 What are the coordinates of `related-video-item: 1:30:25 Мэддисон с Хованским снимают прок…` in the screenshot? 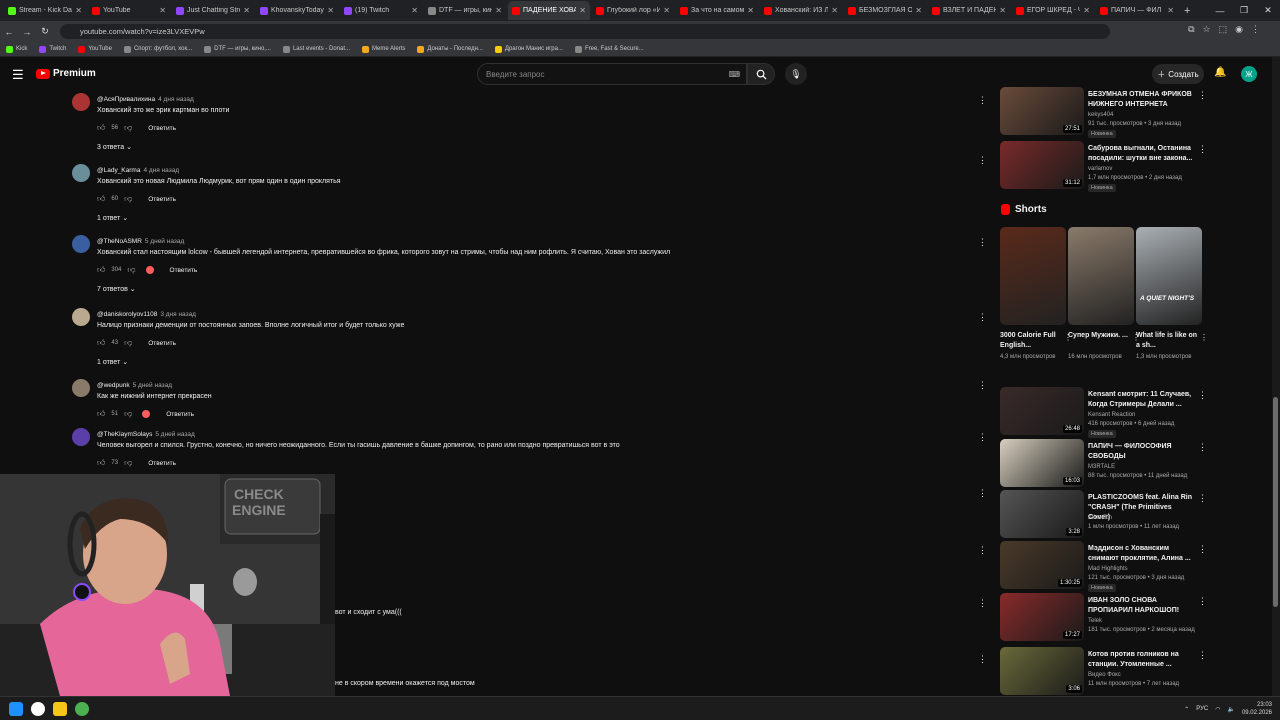 It's located at (1132, 566).